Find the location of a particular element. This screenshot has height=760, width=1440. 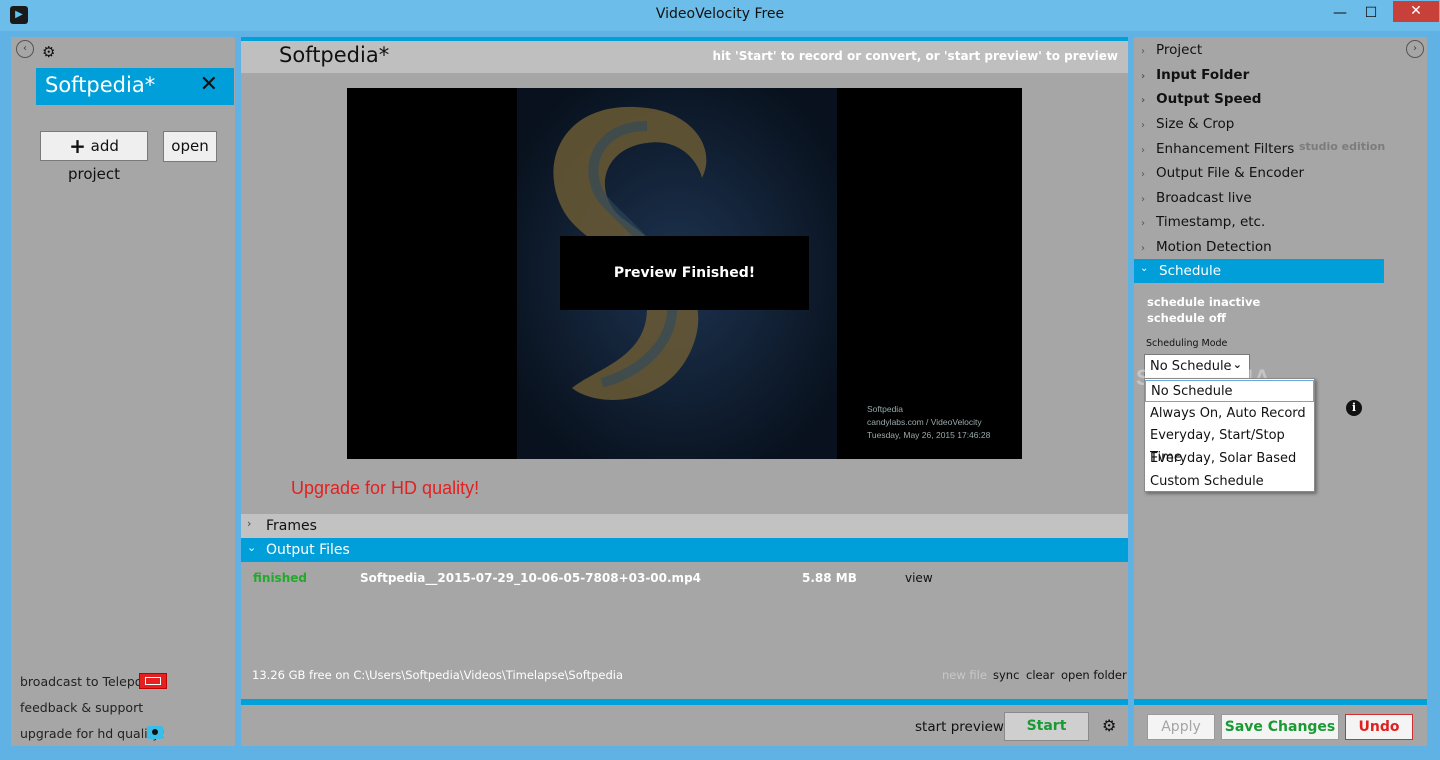

nav-input-folder-label: Input Folder is located at coordinates (1203, 75).